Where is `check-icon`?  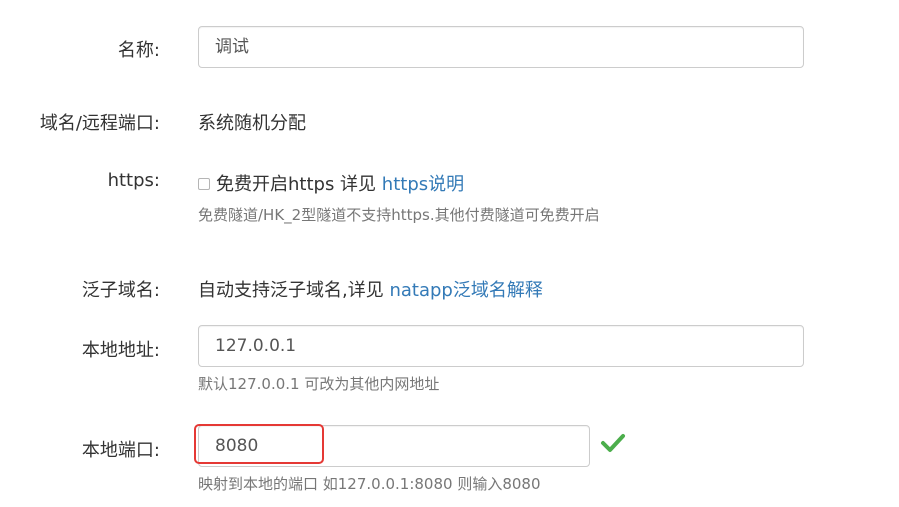
check-icon is located at coordinates (613, 443).